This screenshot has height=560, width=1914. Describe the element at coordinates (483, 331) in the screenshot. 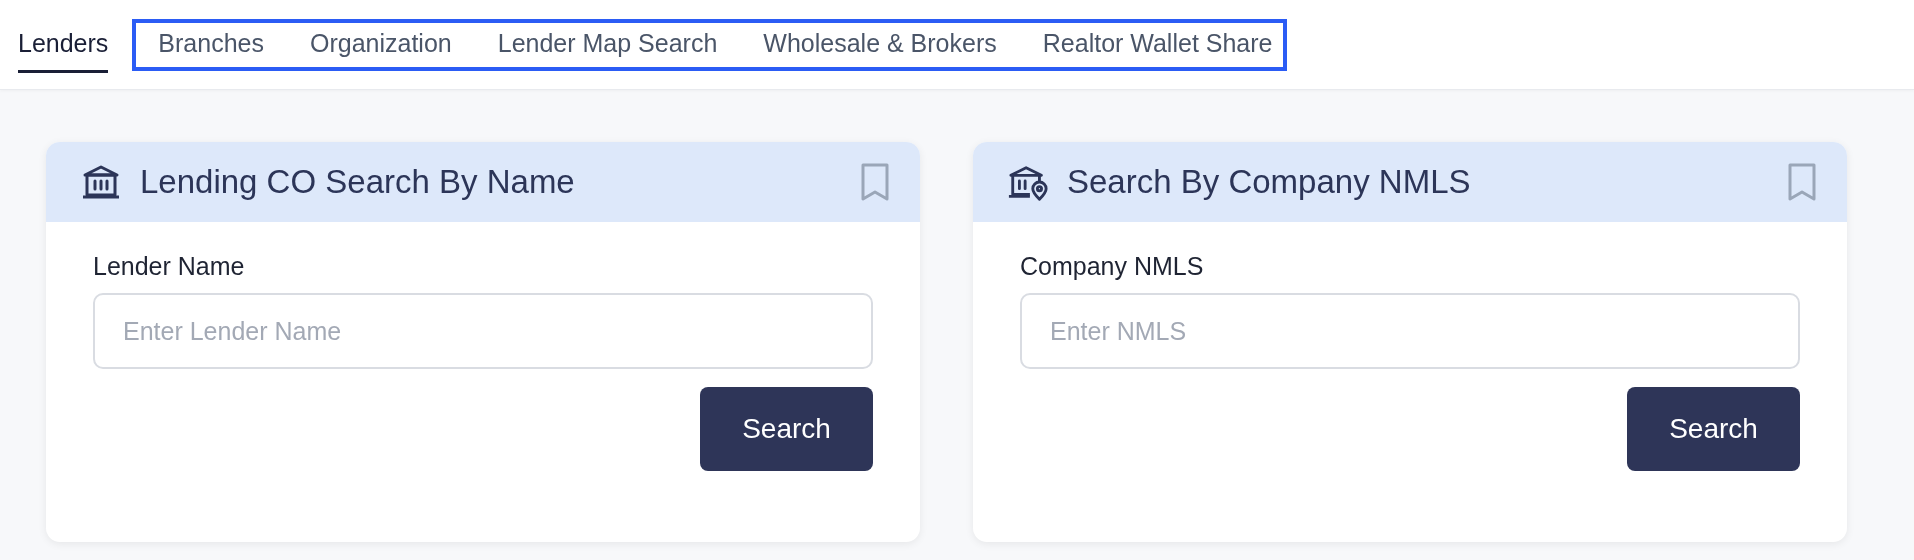

I see `input-field: Enter Lender Name` at that location.